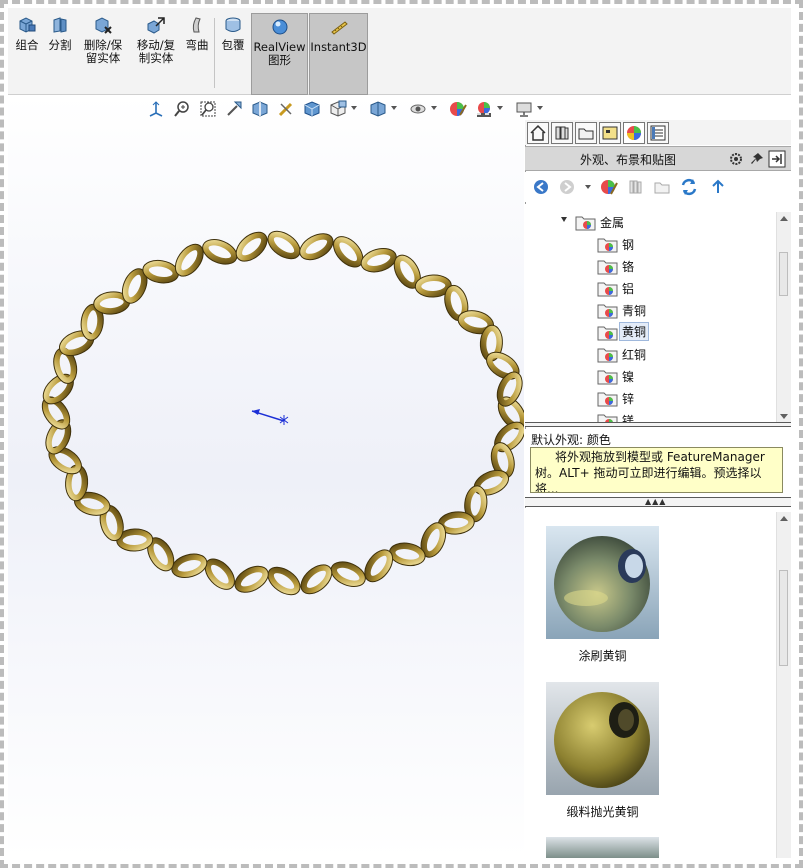 This screenshot has width=803, height=868. I want to click on pin-icon, so click(757, 159).